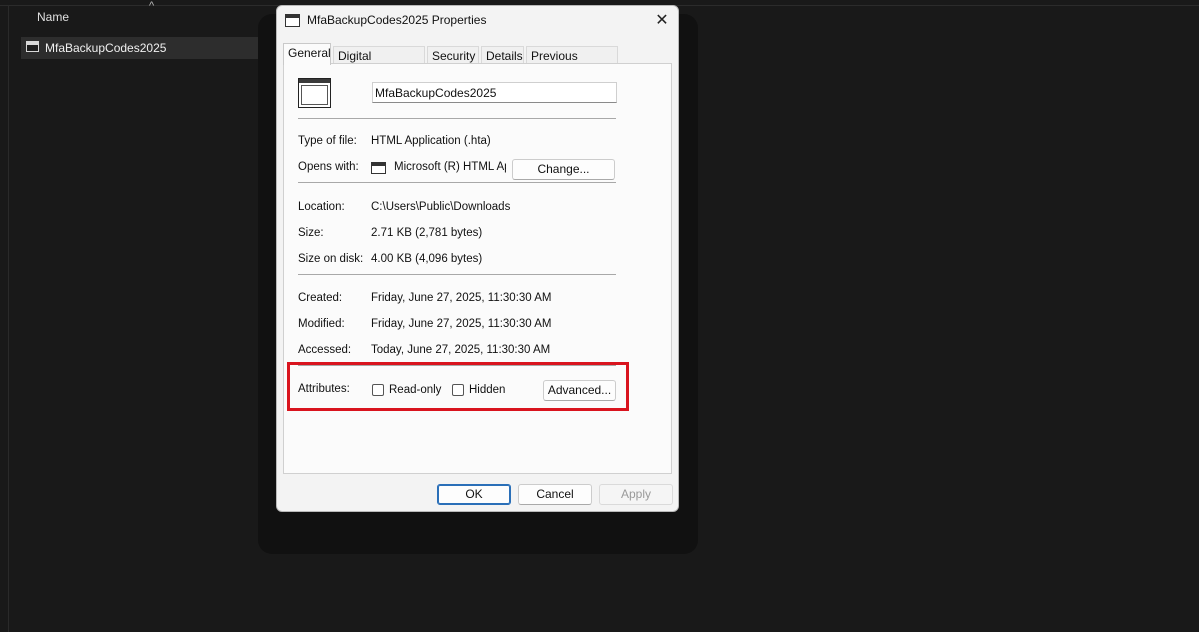  Describe the element at coordinates (152, 6) in the screenshot. I see `sort-ascending-icon: ^` at that location.